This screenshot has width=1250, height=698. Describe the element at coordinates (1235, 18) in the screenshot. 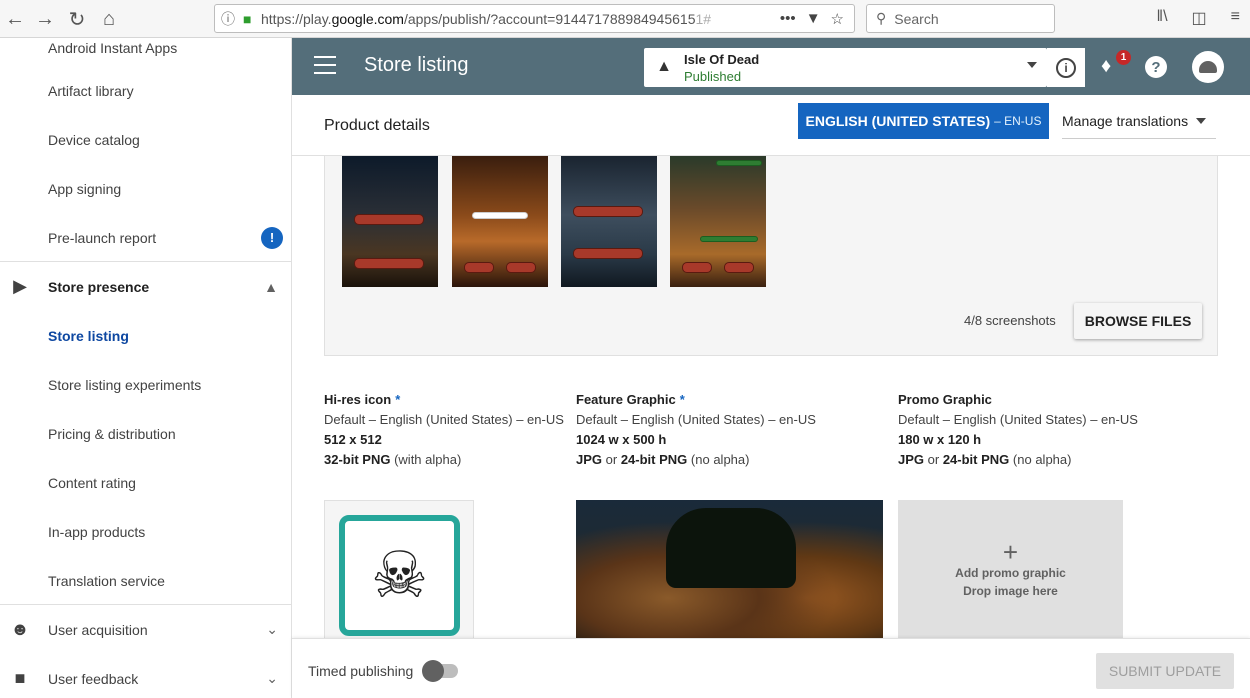

I see `hamburger-menu-icon: ≡` at that location.